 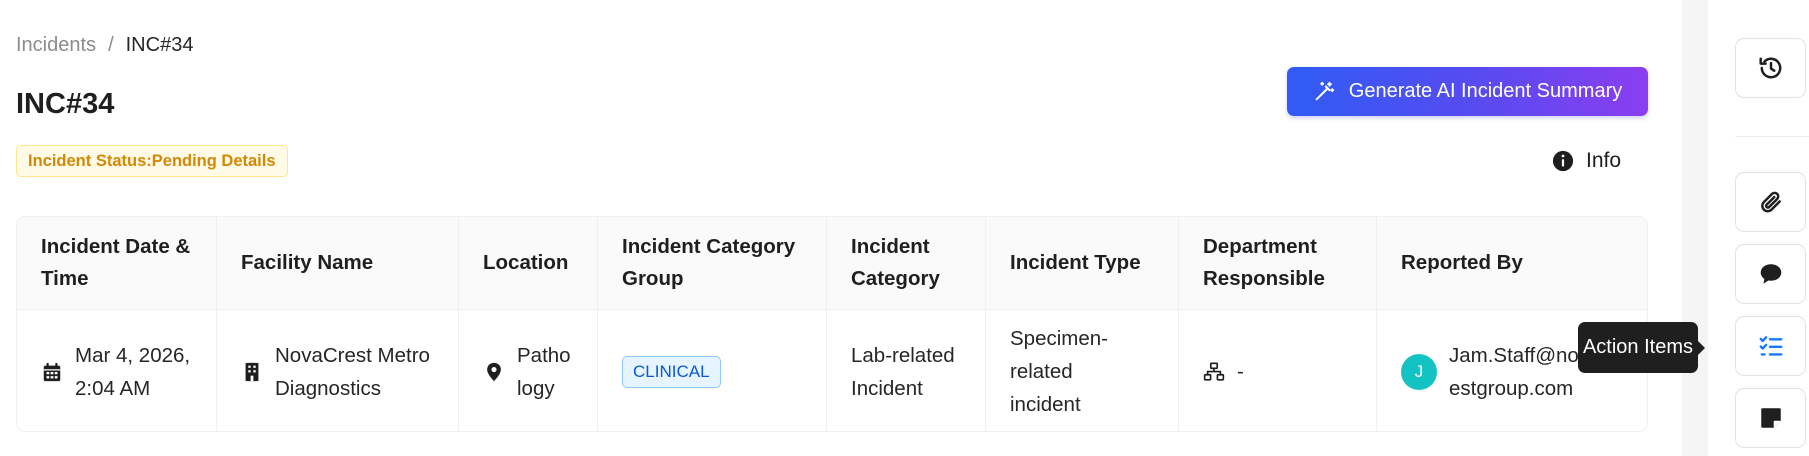 I want to click on magic-wand-icon, so click(x=1324, y=92).